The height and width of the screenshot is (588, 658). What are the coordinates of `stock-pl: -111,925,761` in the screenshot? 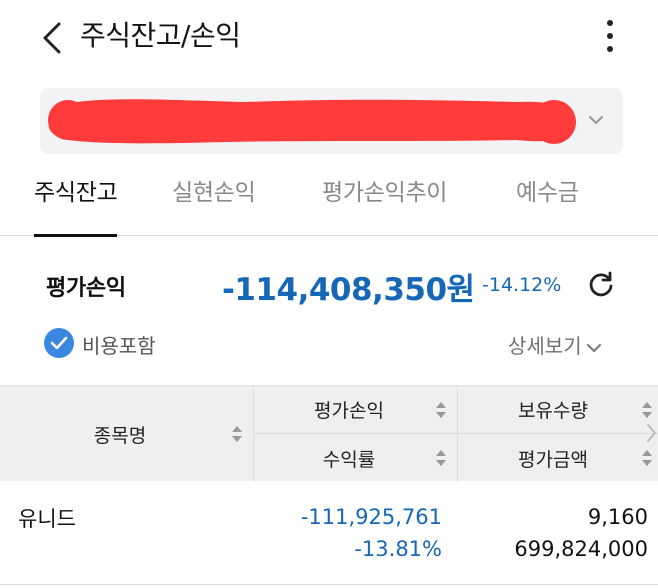 It's located at (371, 517).